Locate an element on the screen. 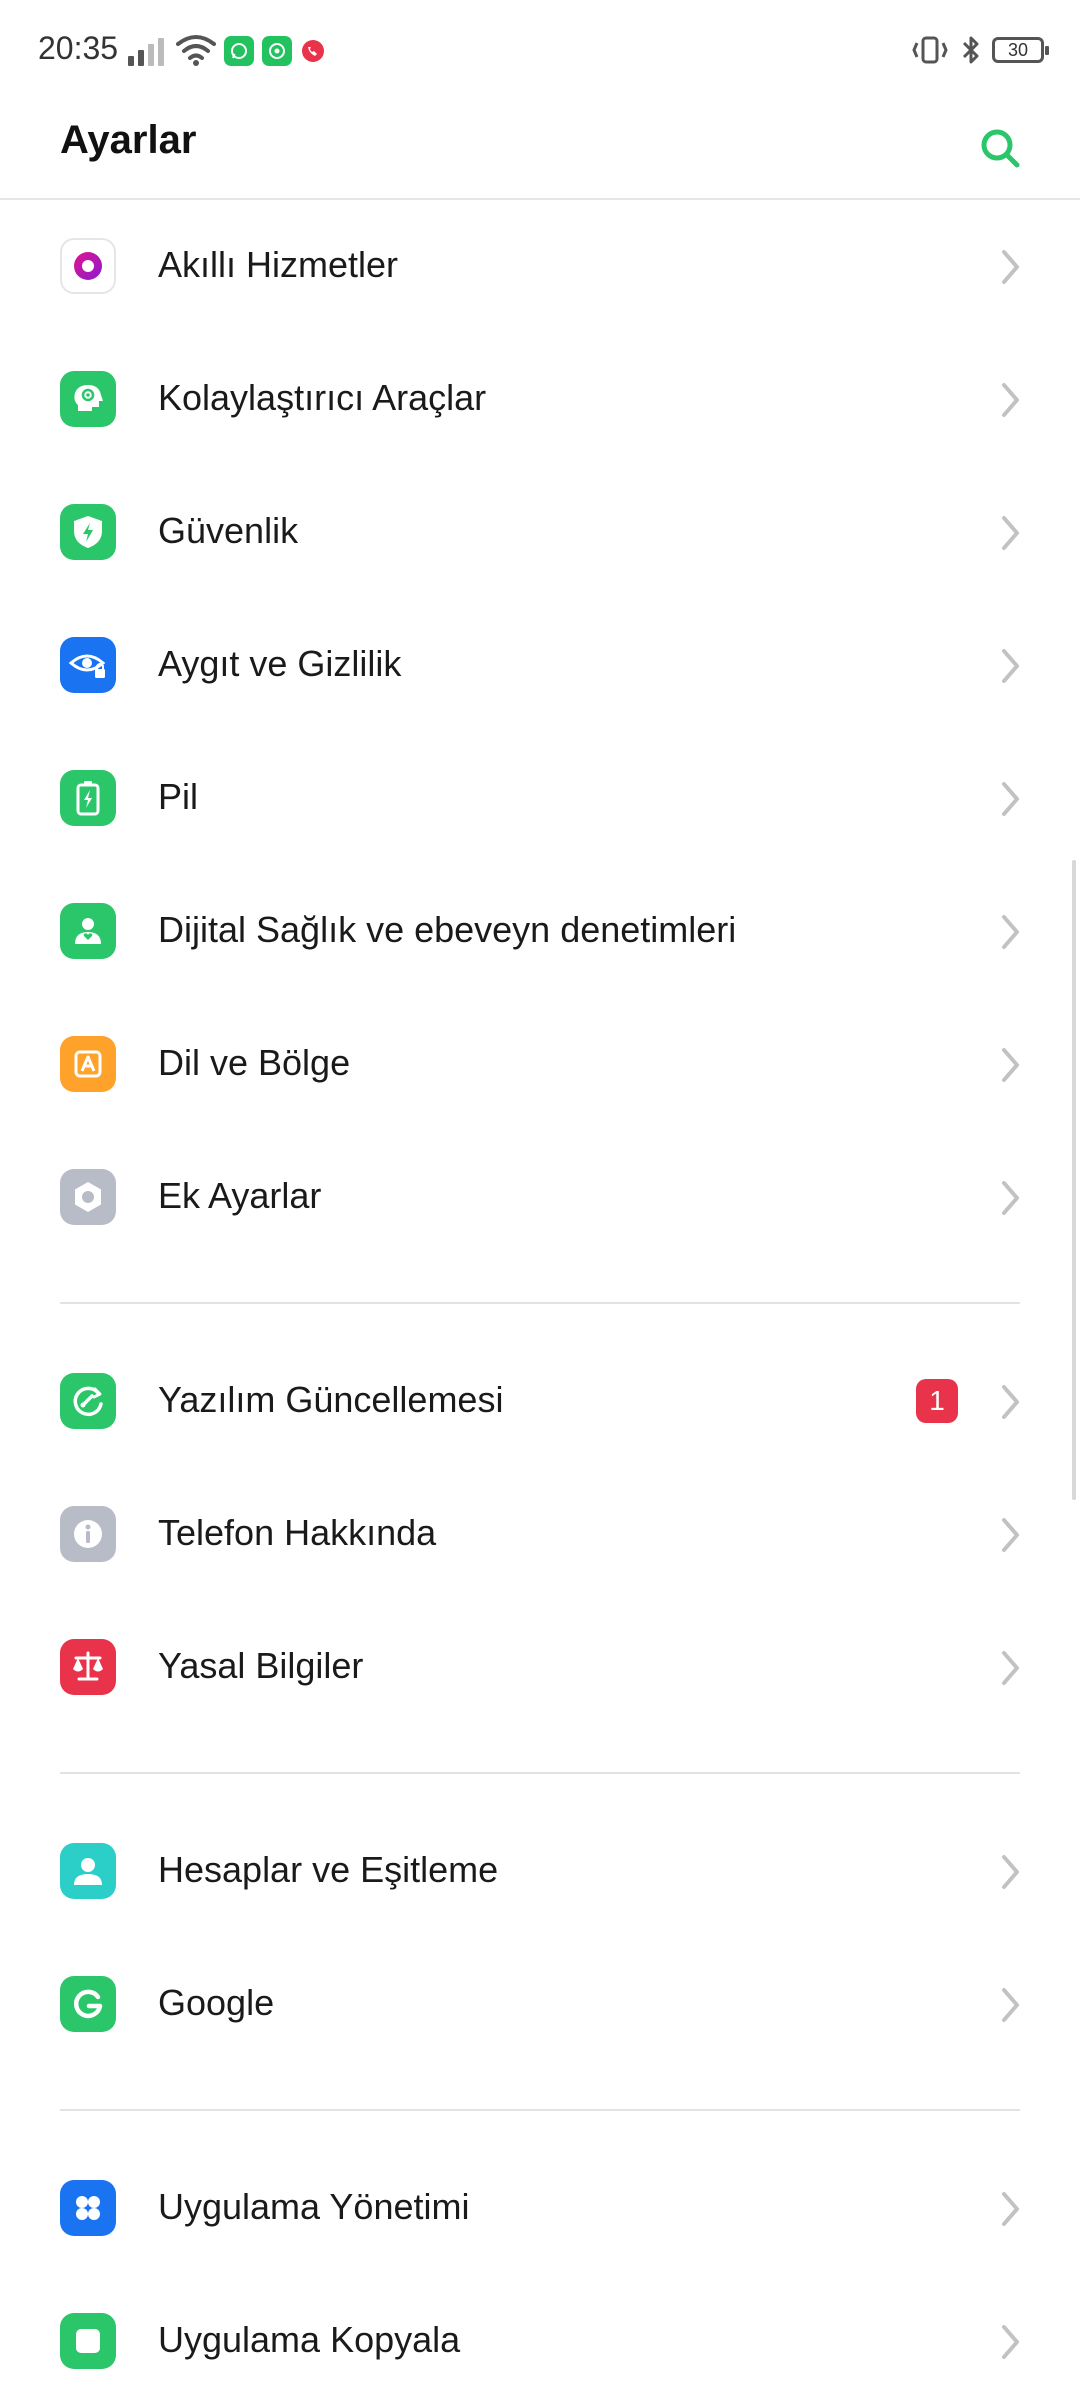  vibrate-icon is located at coordinates (930, 50).